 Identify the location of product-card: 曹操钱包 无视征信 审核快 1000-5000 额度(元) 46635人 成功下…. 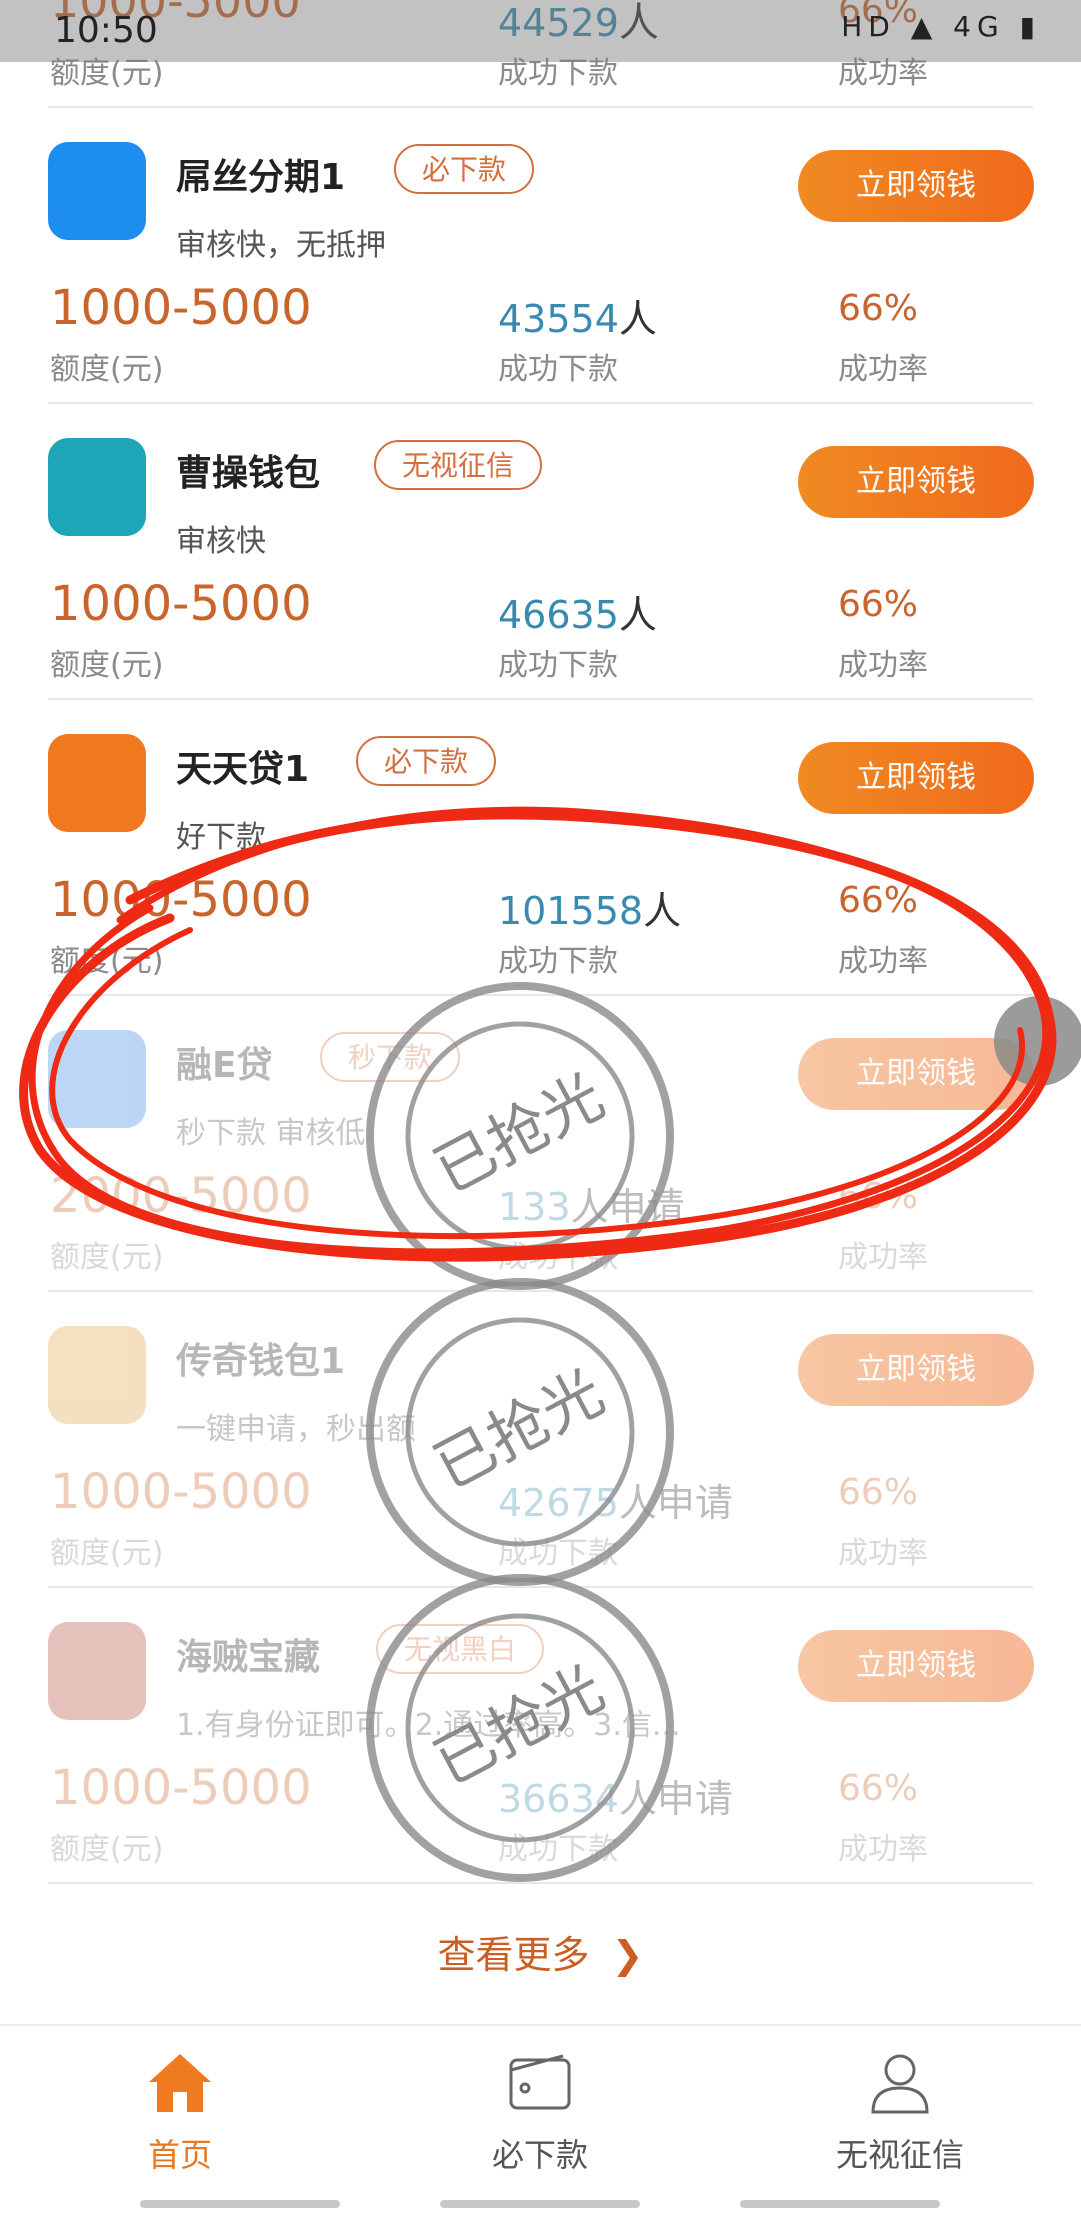
(540, 552).